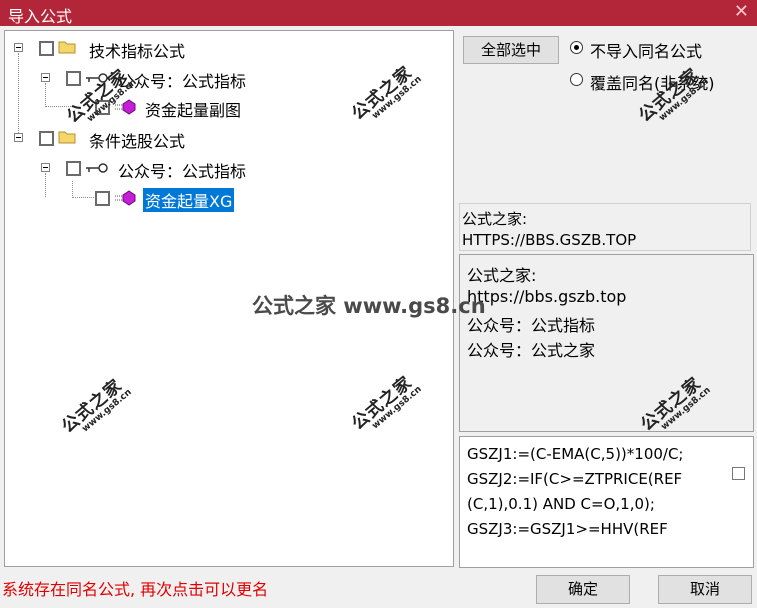 The image size is (757, 608). What do you see at coordinates (125, 198) in the screenshot?
I see `formula-icon` at bounding box center [125, 198].